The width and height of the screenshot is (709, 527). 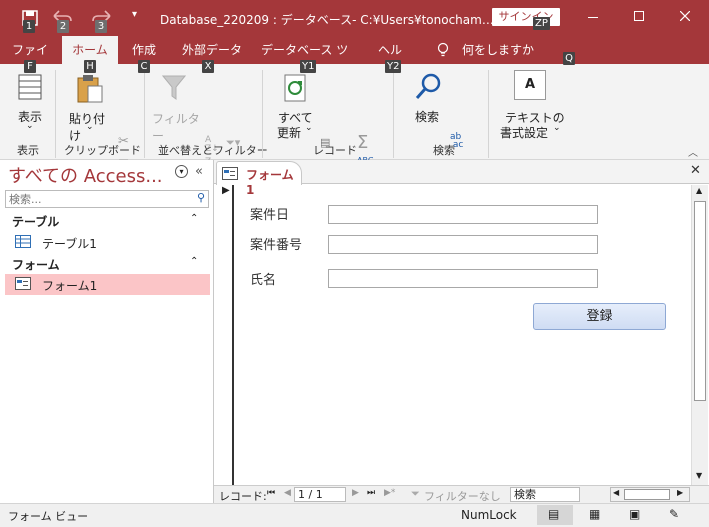 I want to click on scroll-up-icon: ▲, so click(x=699, y=190).